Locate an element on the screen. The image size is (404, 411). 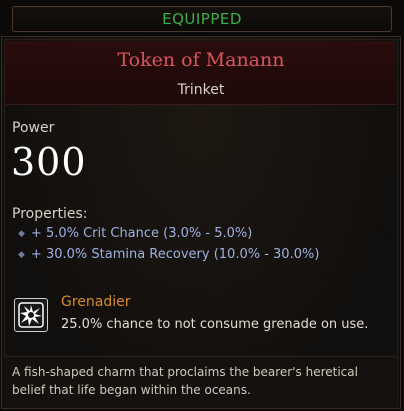
grenade-burst-icon is located at coordinates (31, 315).